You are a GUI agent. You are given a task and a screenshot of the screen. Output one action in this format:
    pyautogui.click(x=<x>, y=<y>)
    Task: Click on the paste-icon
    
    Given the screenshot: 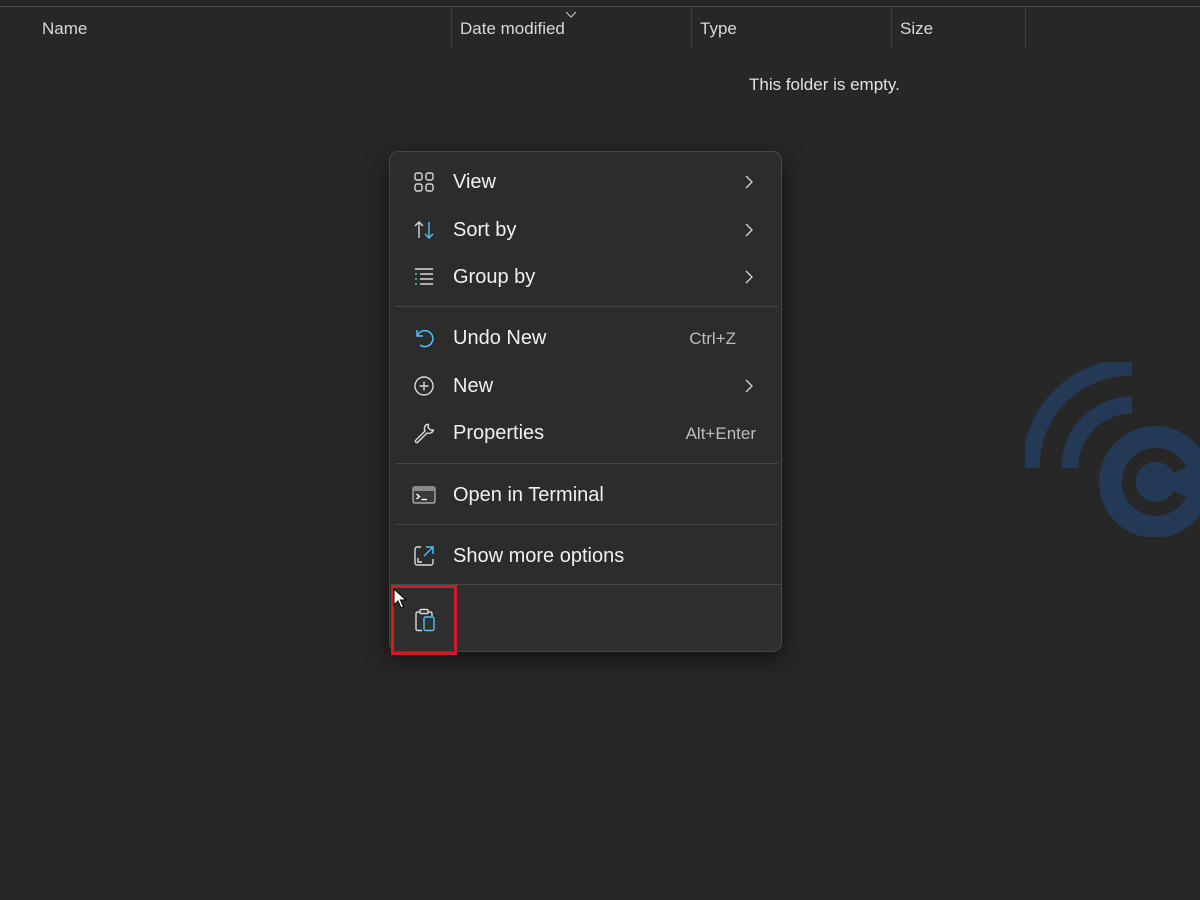 What is the action you would take?
    pyautogui.click(x=425, y=620)
    